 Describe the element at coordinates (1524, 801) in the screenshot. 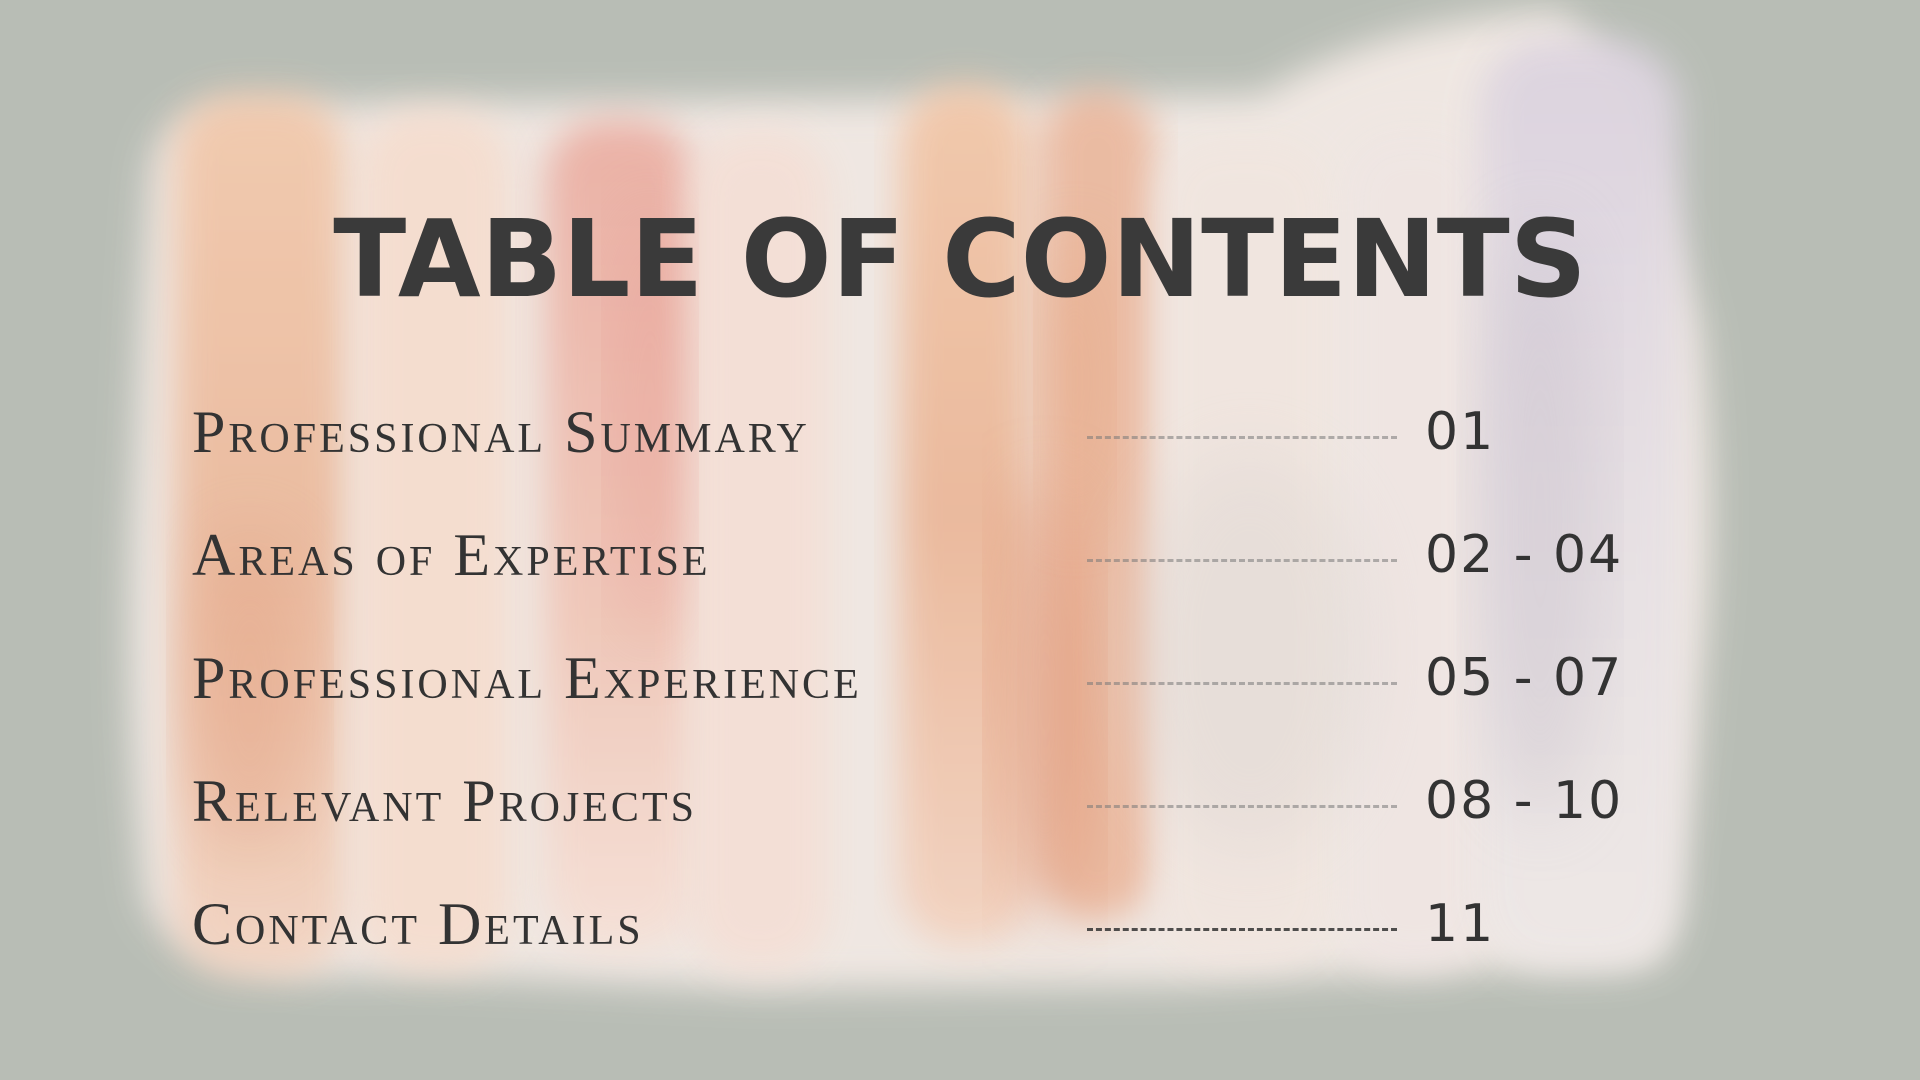

I see `toc-entry-pages: 08 - 10` at that location.